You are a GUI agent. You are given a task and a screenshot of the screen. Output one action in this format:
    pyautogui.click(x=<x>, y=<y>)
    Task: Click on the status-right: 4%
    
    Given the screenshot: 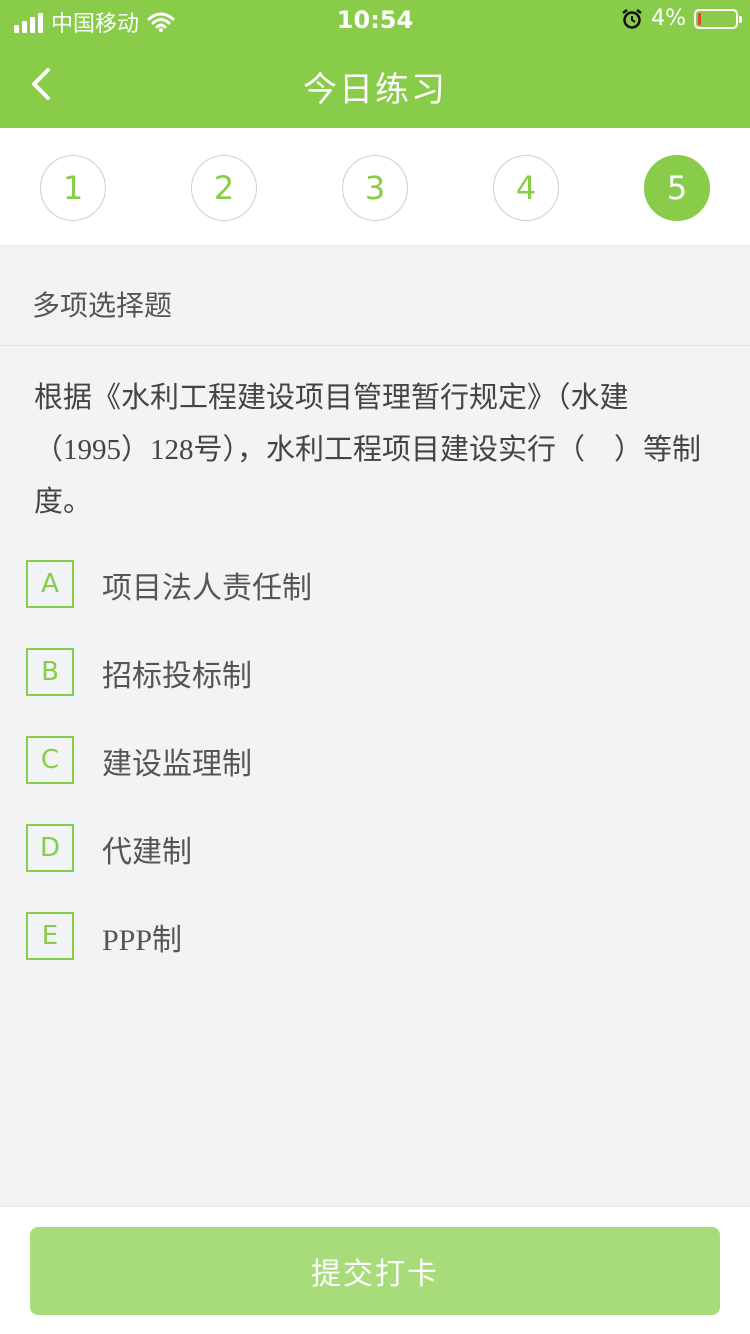 What is the action you would take?
    pyautogui.click(x=681, y=18)
    